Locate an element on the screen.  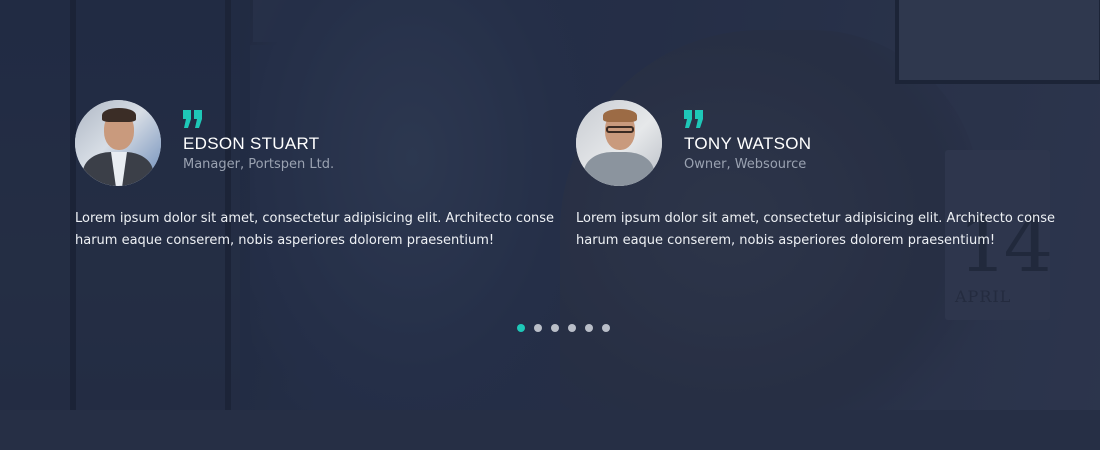
carousel-pagination is located at coordinates (563, 329).